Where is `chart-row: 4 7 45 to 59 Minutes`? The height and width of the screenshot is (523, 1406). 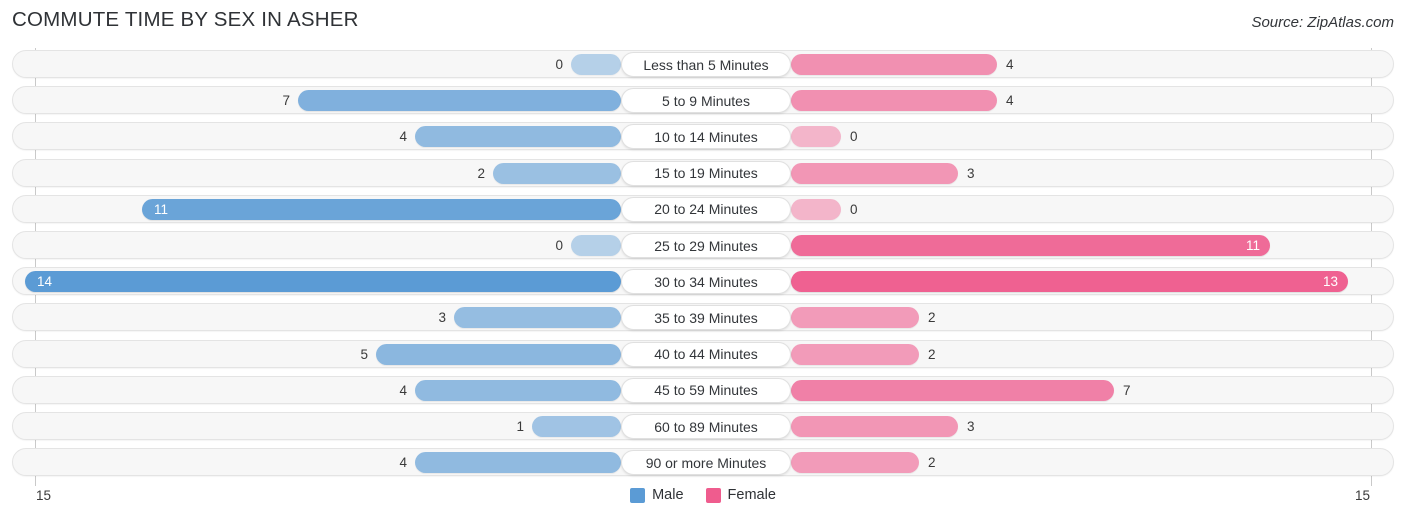 chart-row: 4 7 45 to 59 Minutes is located at coordinates (703, 389).